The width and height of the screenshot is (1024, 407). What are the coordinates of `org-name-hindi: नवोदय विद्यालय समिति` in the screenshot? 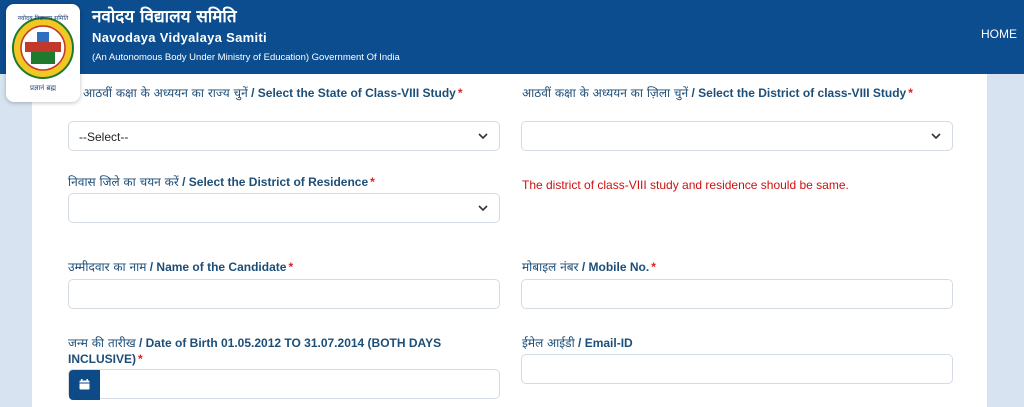 It's located at (164, 17).